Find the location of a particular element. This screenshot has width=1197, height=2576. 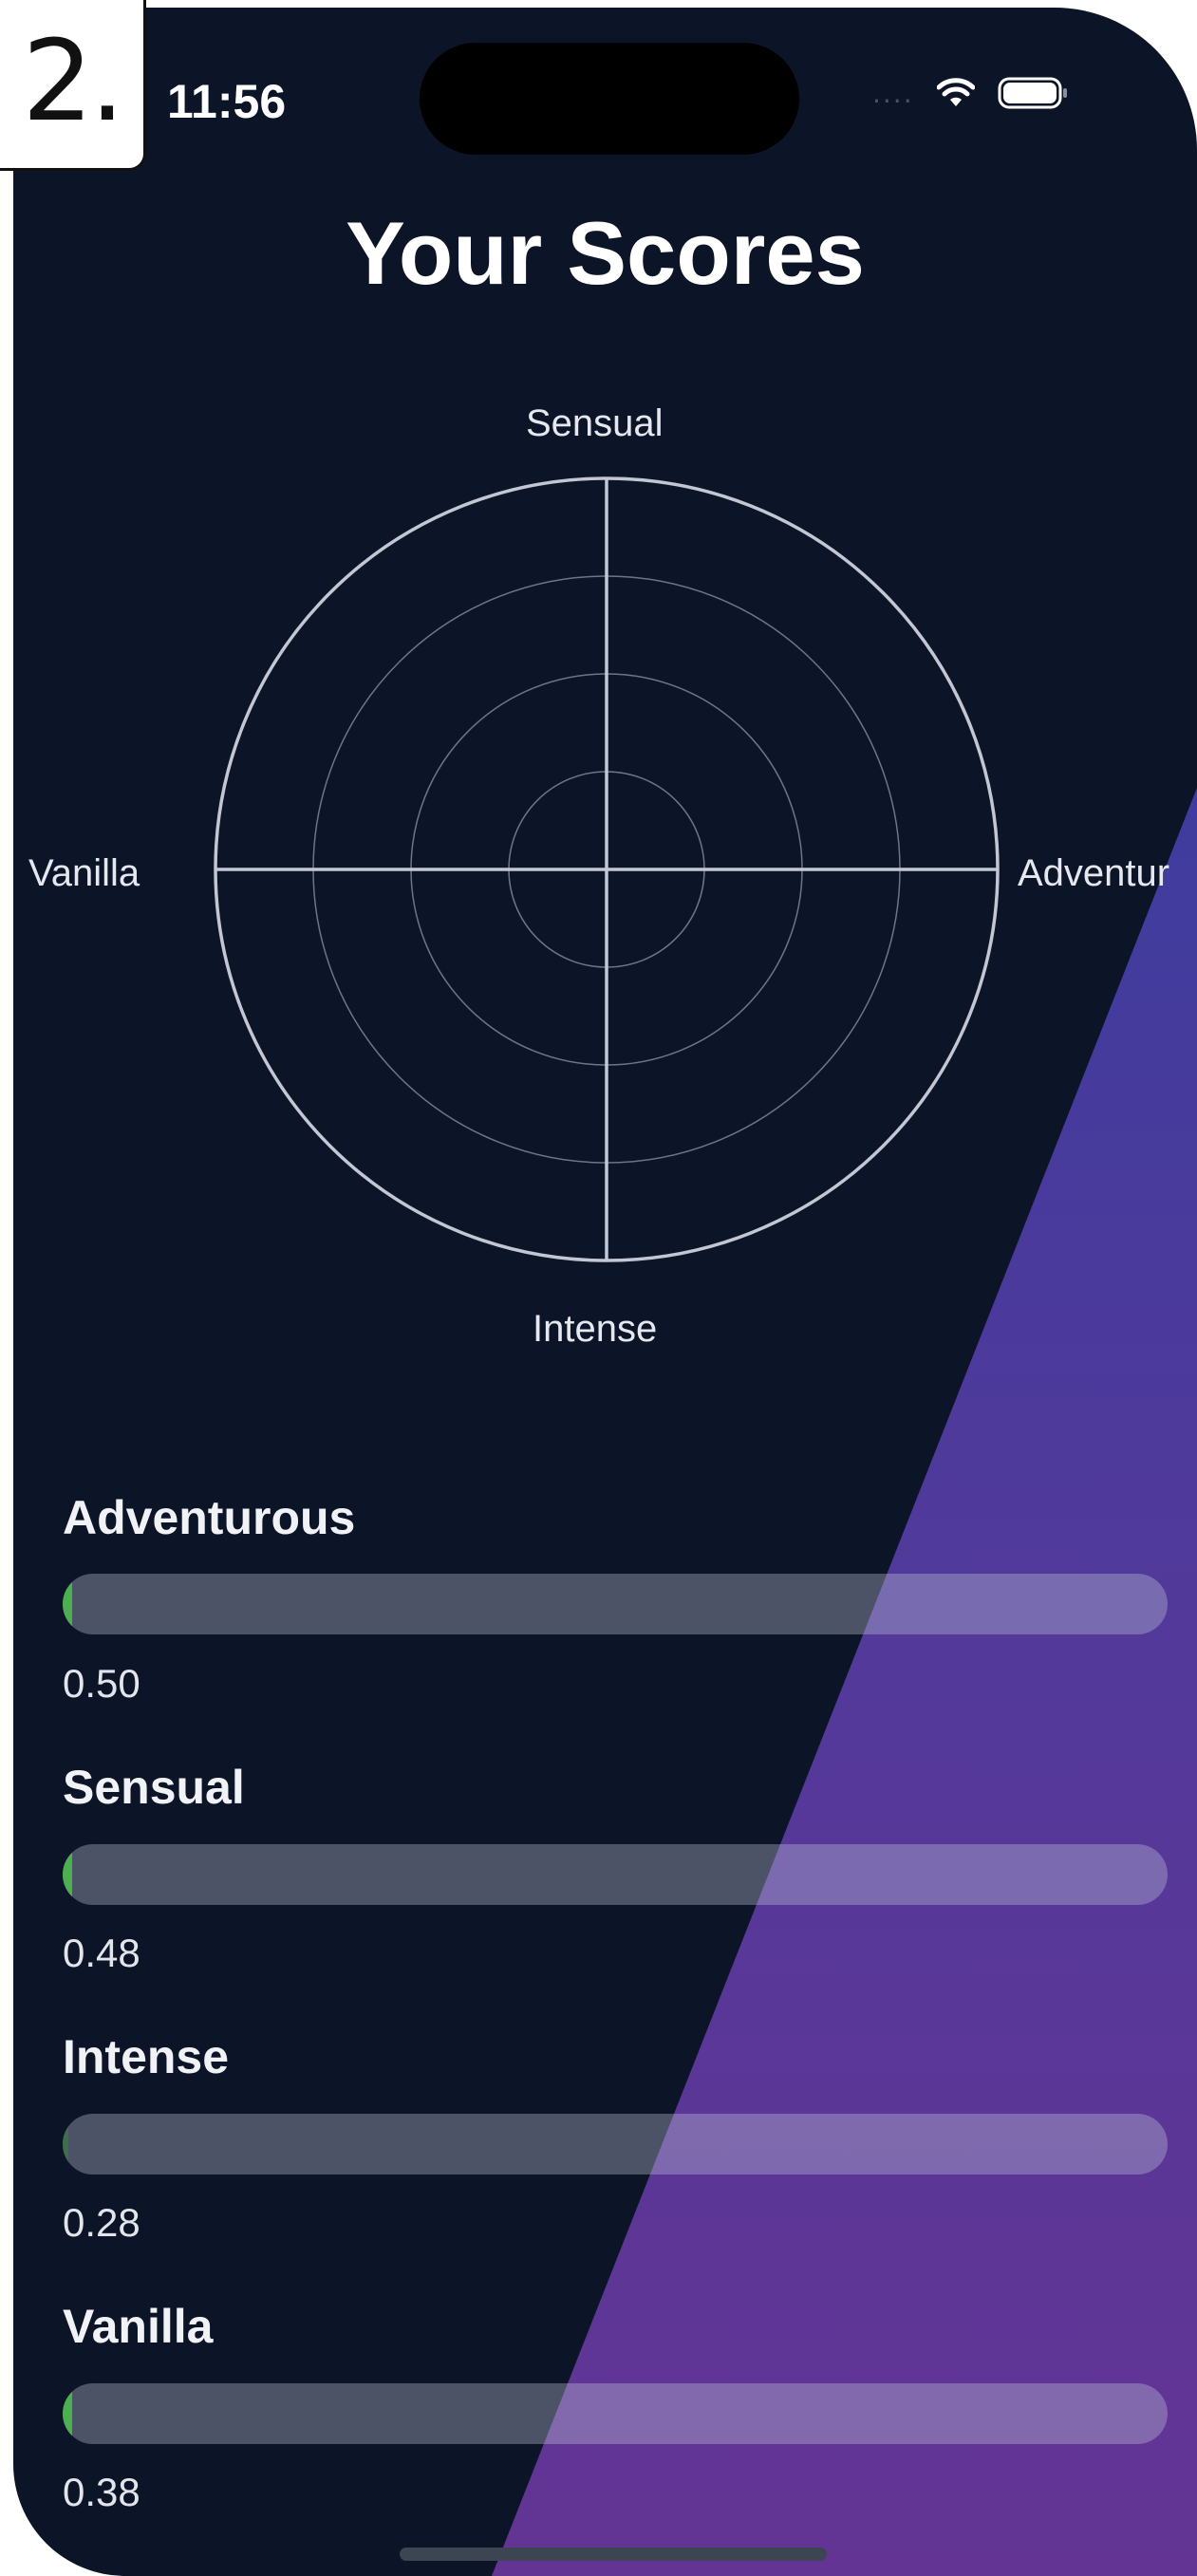

step-number-badge: 2. is located at coordinates (73, 85).